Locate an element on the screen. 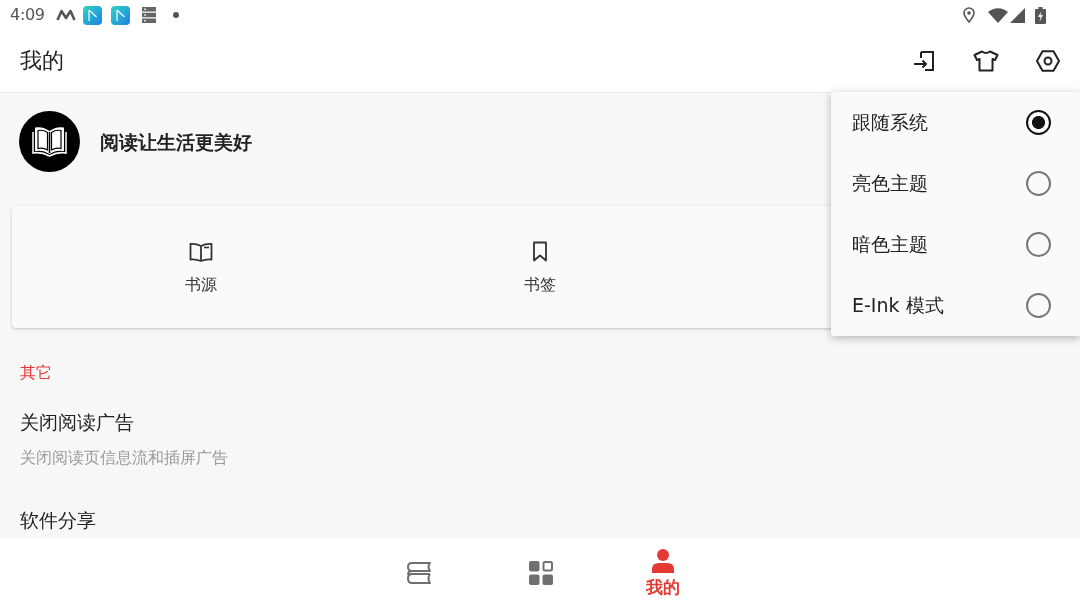 Image resolution: width=1080 pixels, height=608 pixels. page-title: 我的 is located at coordinates (42, 61).